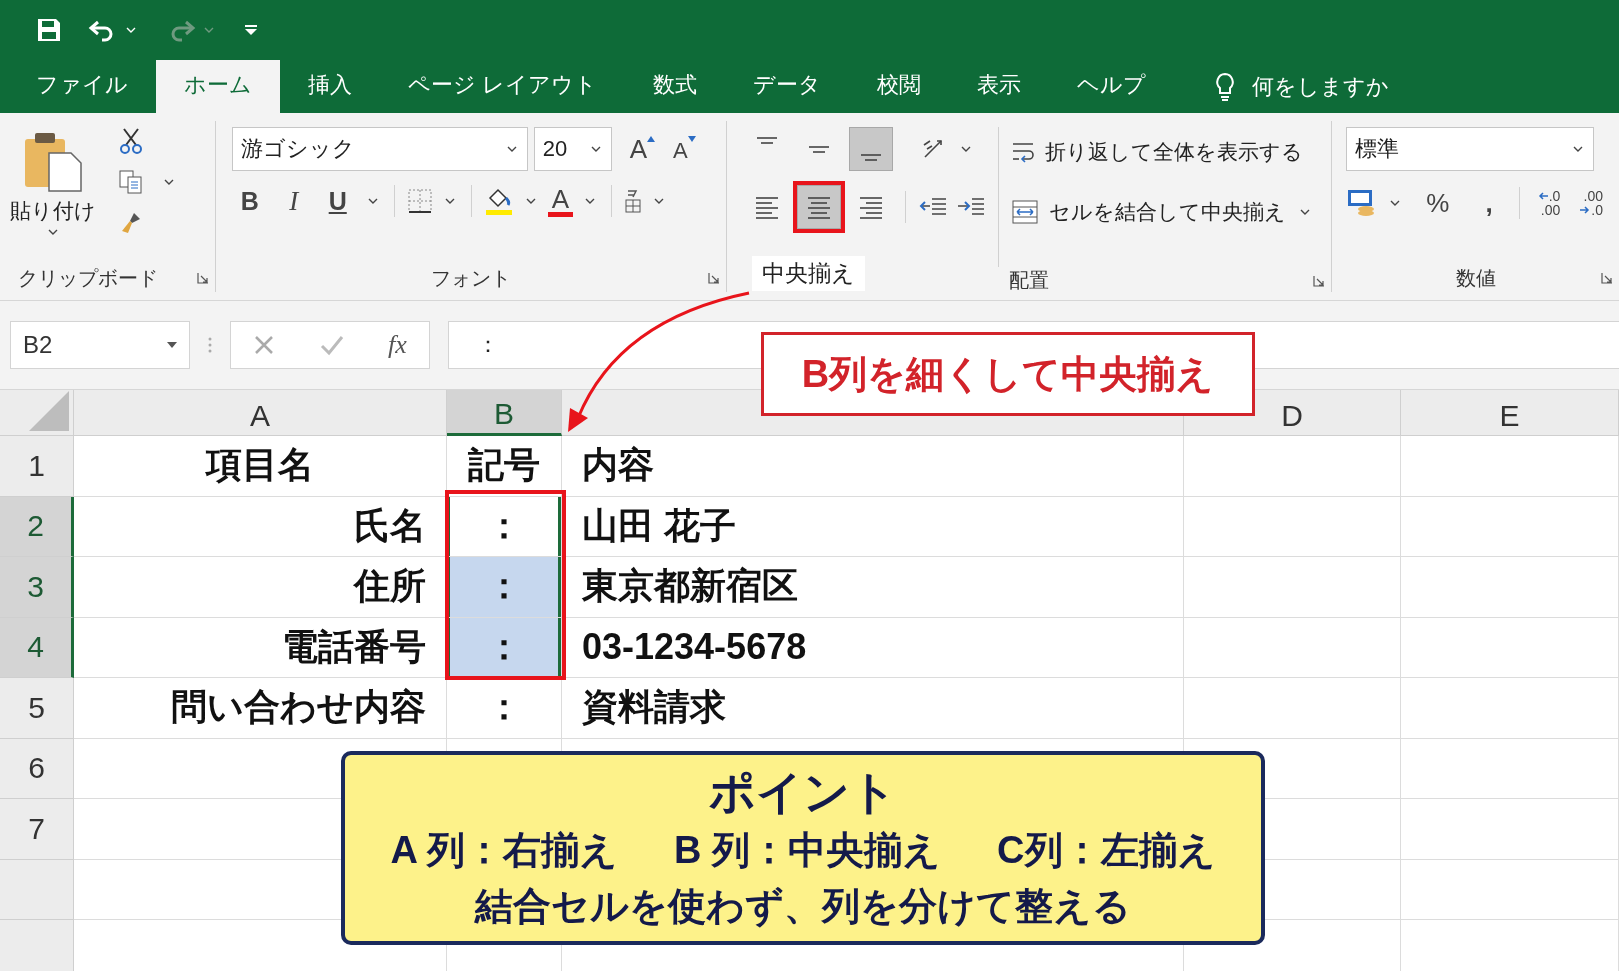 The image size is (1619, 971). I want to click on table-cell: 住所, so click(260, 587).